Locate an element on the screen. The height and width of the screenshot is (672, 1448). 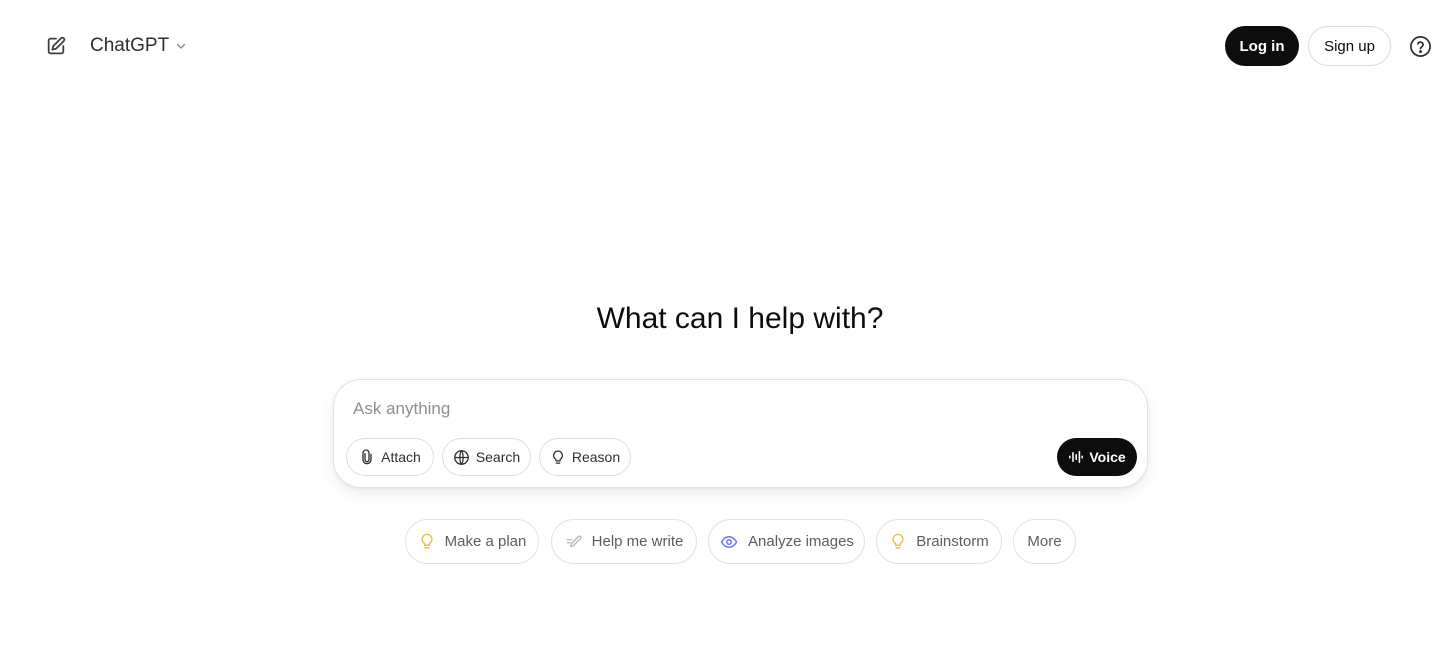
model-switcher: ChatGPT is located at coordinates (138, 46).